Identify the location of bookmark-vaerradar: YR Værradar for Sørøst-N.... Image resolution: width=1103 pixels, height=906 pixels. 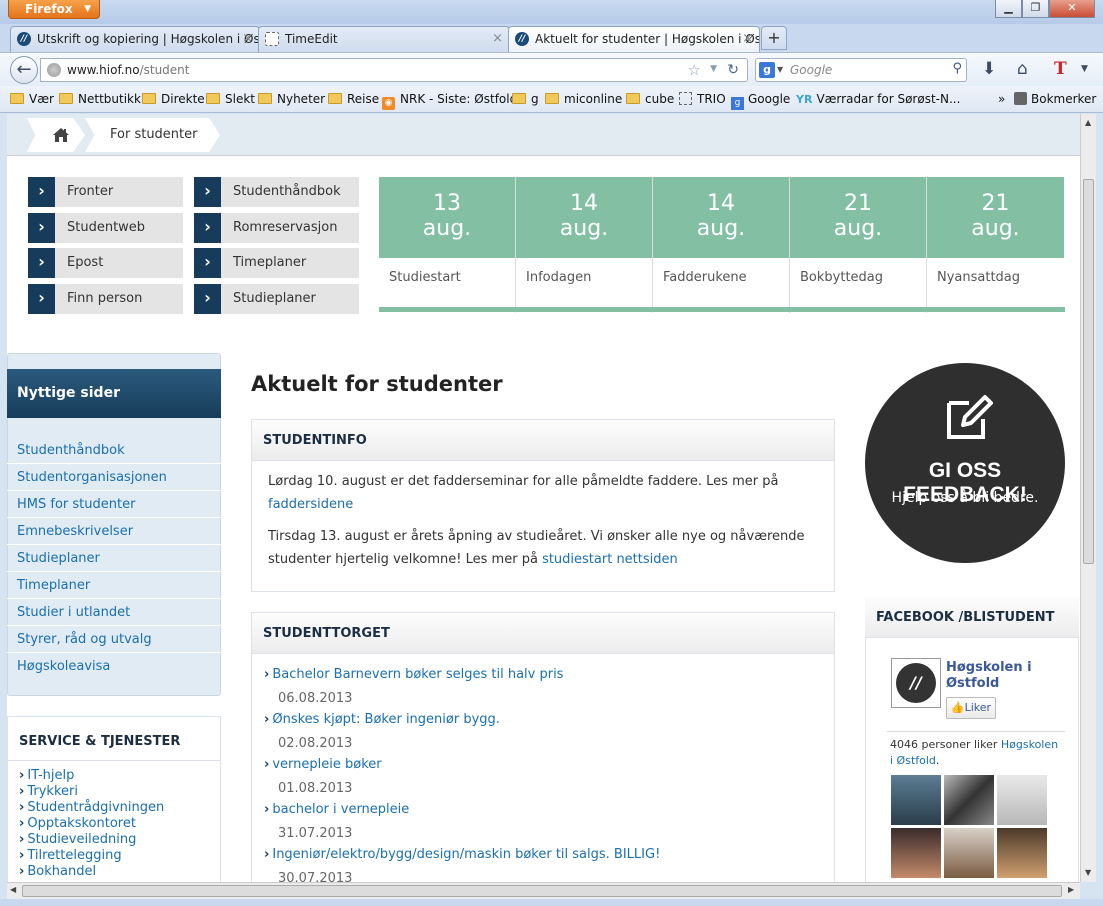
(878, 99).